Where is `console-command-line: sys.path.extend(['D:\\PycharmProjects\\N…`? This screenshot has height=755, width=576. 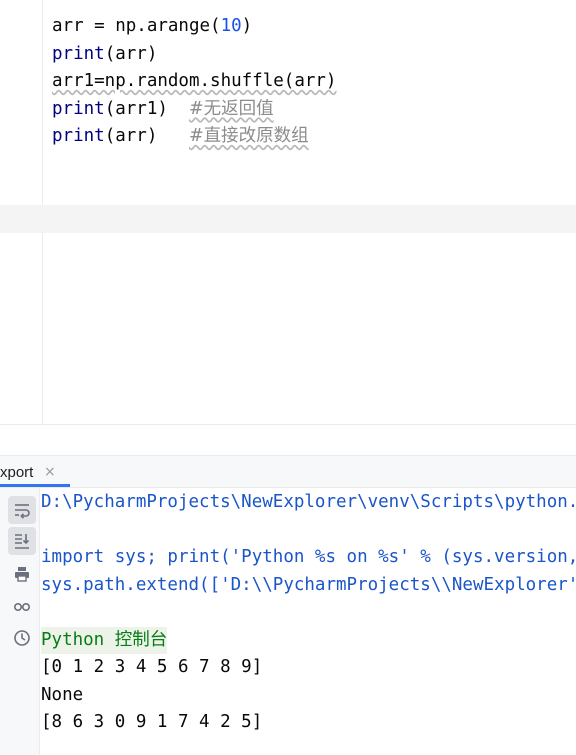
console-command-line: sys.path.extend(['D:\\PycharmProjects\\N… is located at coordinates (308, 584).